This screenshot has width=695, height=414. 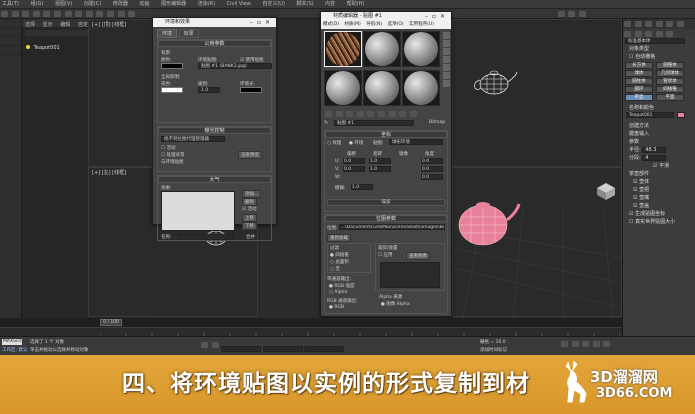 What do you see at coordinates (339, 238) in the screenshot?
I see `reload-button: 重新加载` at bounding box center [339, 238].